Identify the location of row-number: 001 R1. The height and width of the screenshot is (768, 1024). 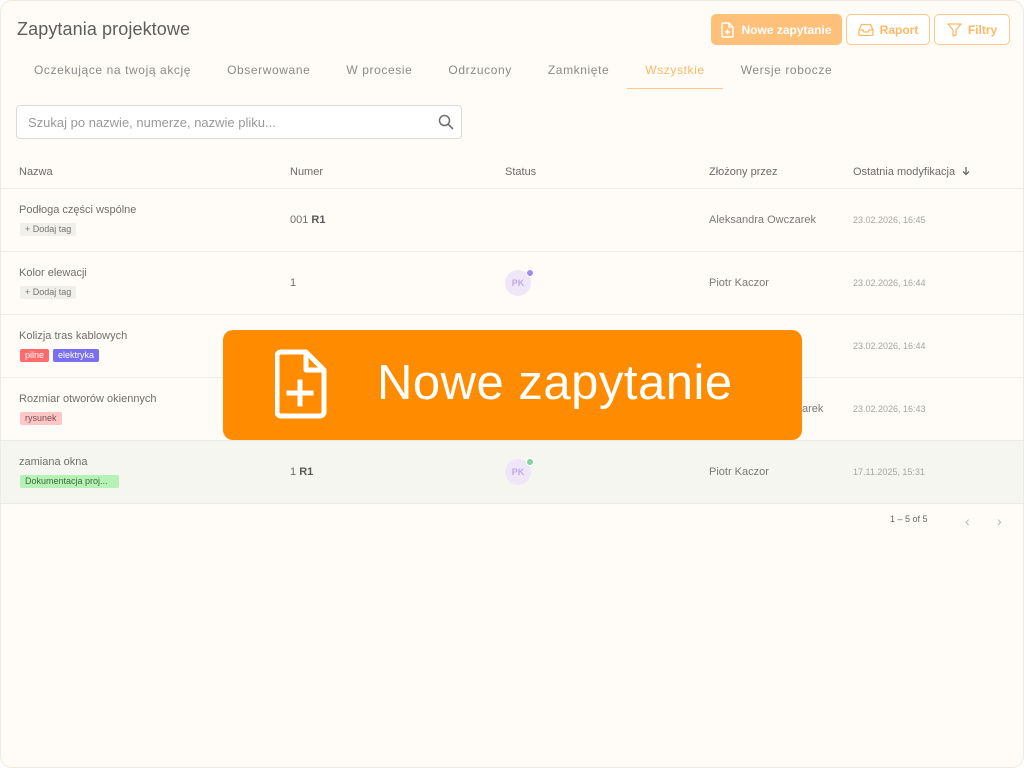
(307, 220).